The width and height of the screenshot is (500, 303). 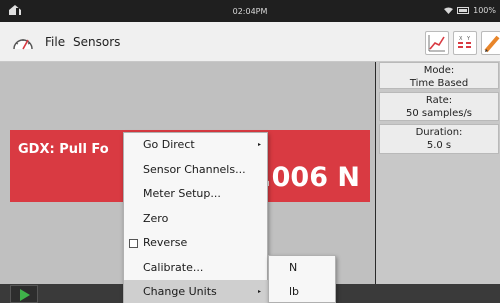 What do you see at coordinates (439, 113) in the screenshot?
I see `rate-value: 50 samples/s` at bounding box center [439, 113].